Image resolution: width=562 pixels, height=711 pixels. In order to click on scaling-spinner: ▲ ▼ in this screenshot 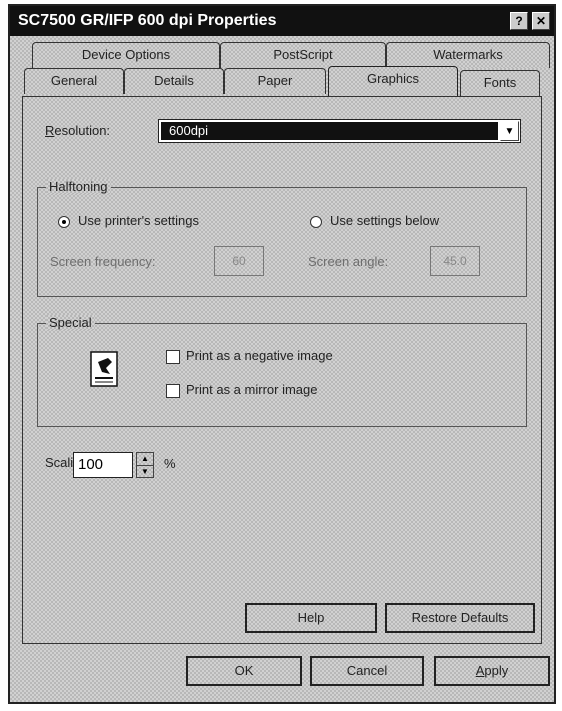, I will do `click(145, 465)`.